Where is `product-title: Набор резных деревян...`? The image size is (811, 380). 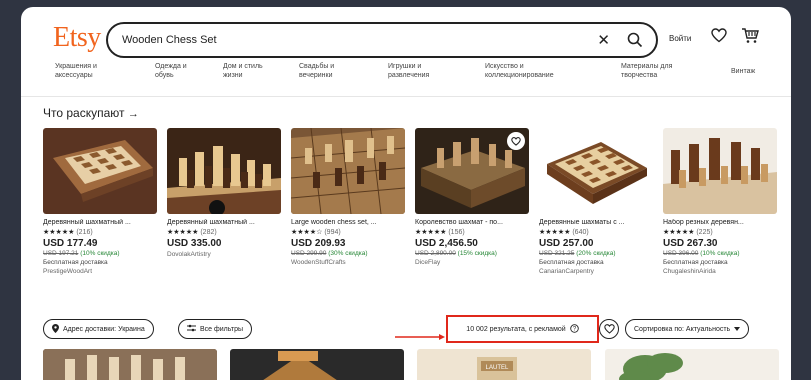 product-title: Набор резных деревян... is located at coordinates (720, 222).